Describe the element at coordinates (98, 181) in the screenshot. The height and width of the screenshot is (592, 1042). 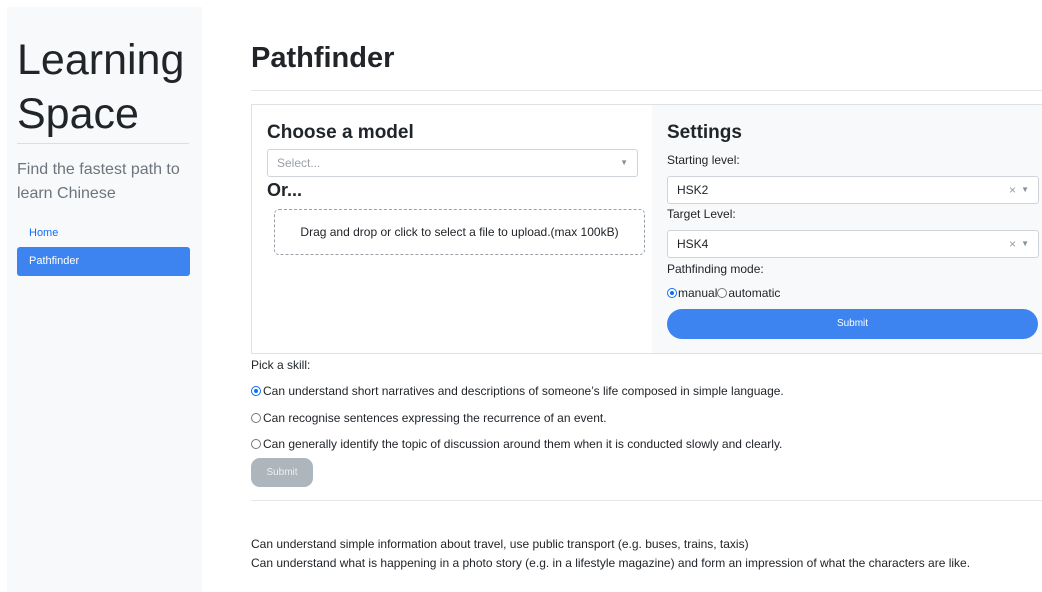
I see `sidebar-tagline: Find the fastest path to learn Chinese` at that location.